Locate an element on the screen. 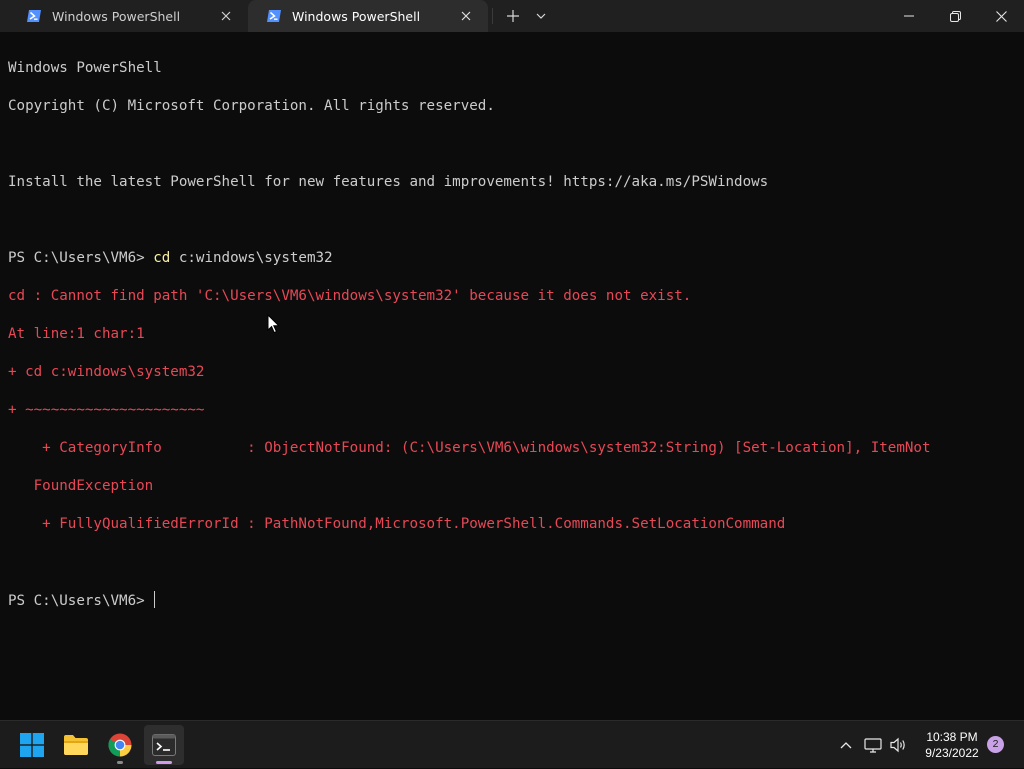 This screenshot has height=769, width=1024. mouse-pointer-icon is located at coordinates (274, 324).